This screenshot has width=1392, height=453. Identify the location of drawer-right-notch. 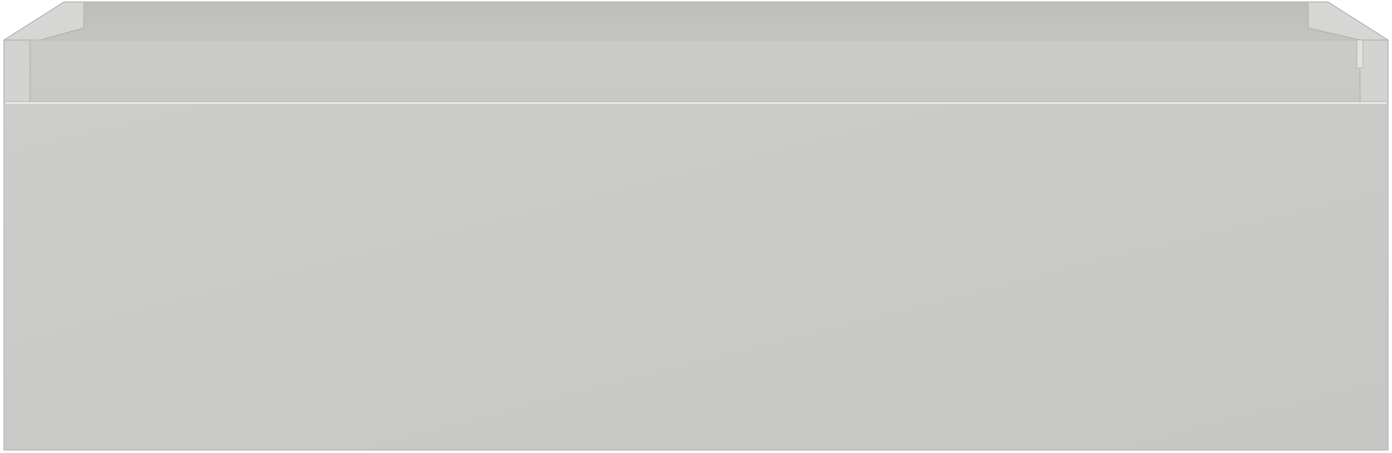
(1360, 54).